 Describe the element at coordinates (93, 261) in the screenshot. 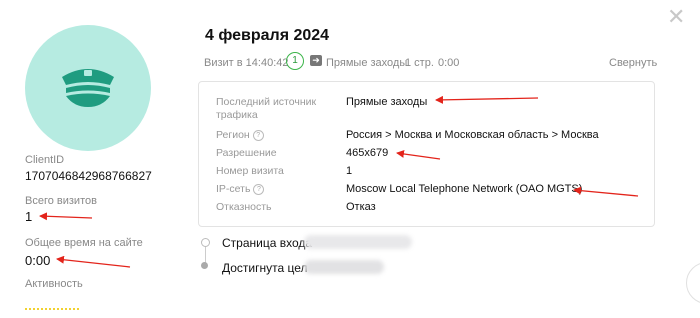

I see `annotation-arrow-time` at that location.